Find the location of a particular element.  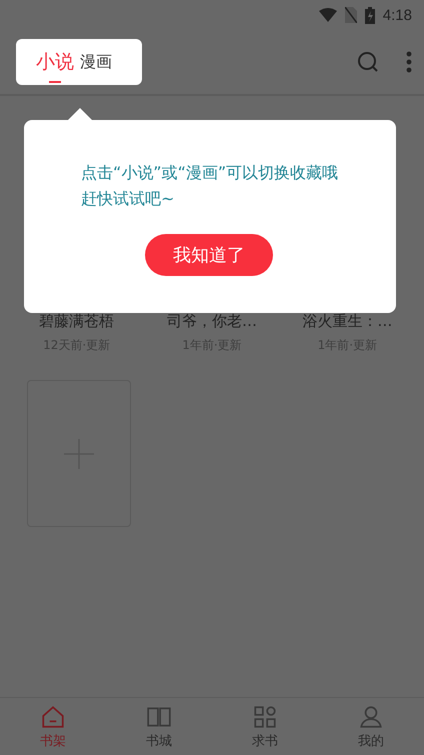

category-tab: 小说 is located at coordinates (55, 62).